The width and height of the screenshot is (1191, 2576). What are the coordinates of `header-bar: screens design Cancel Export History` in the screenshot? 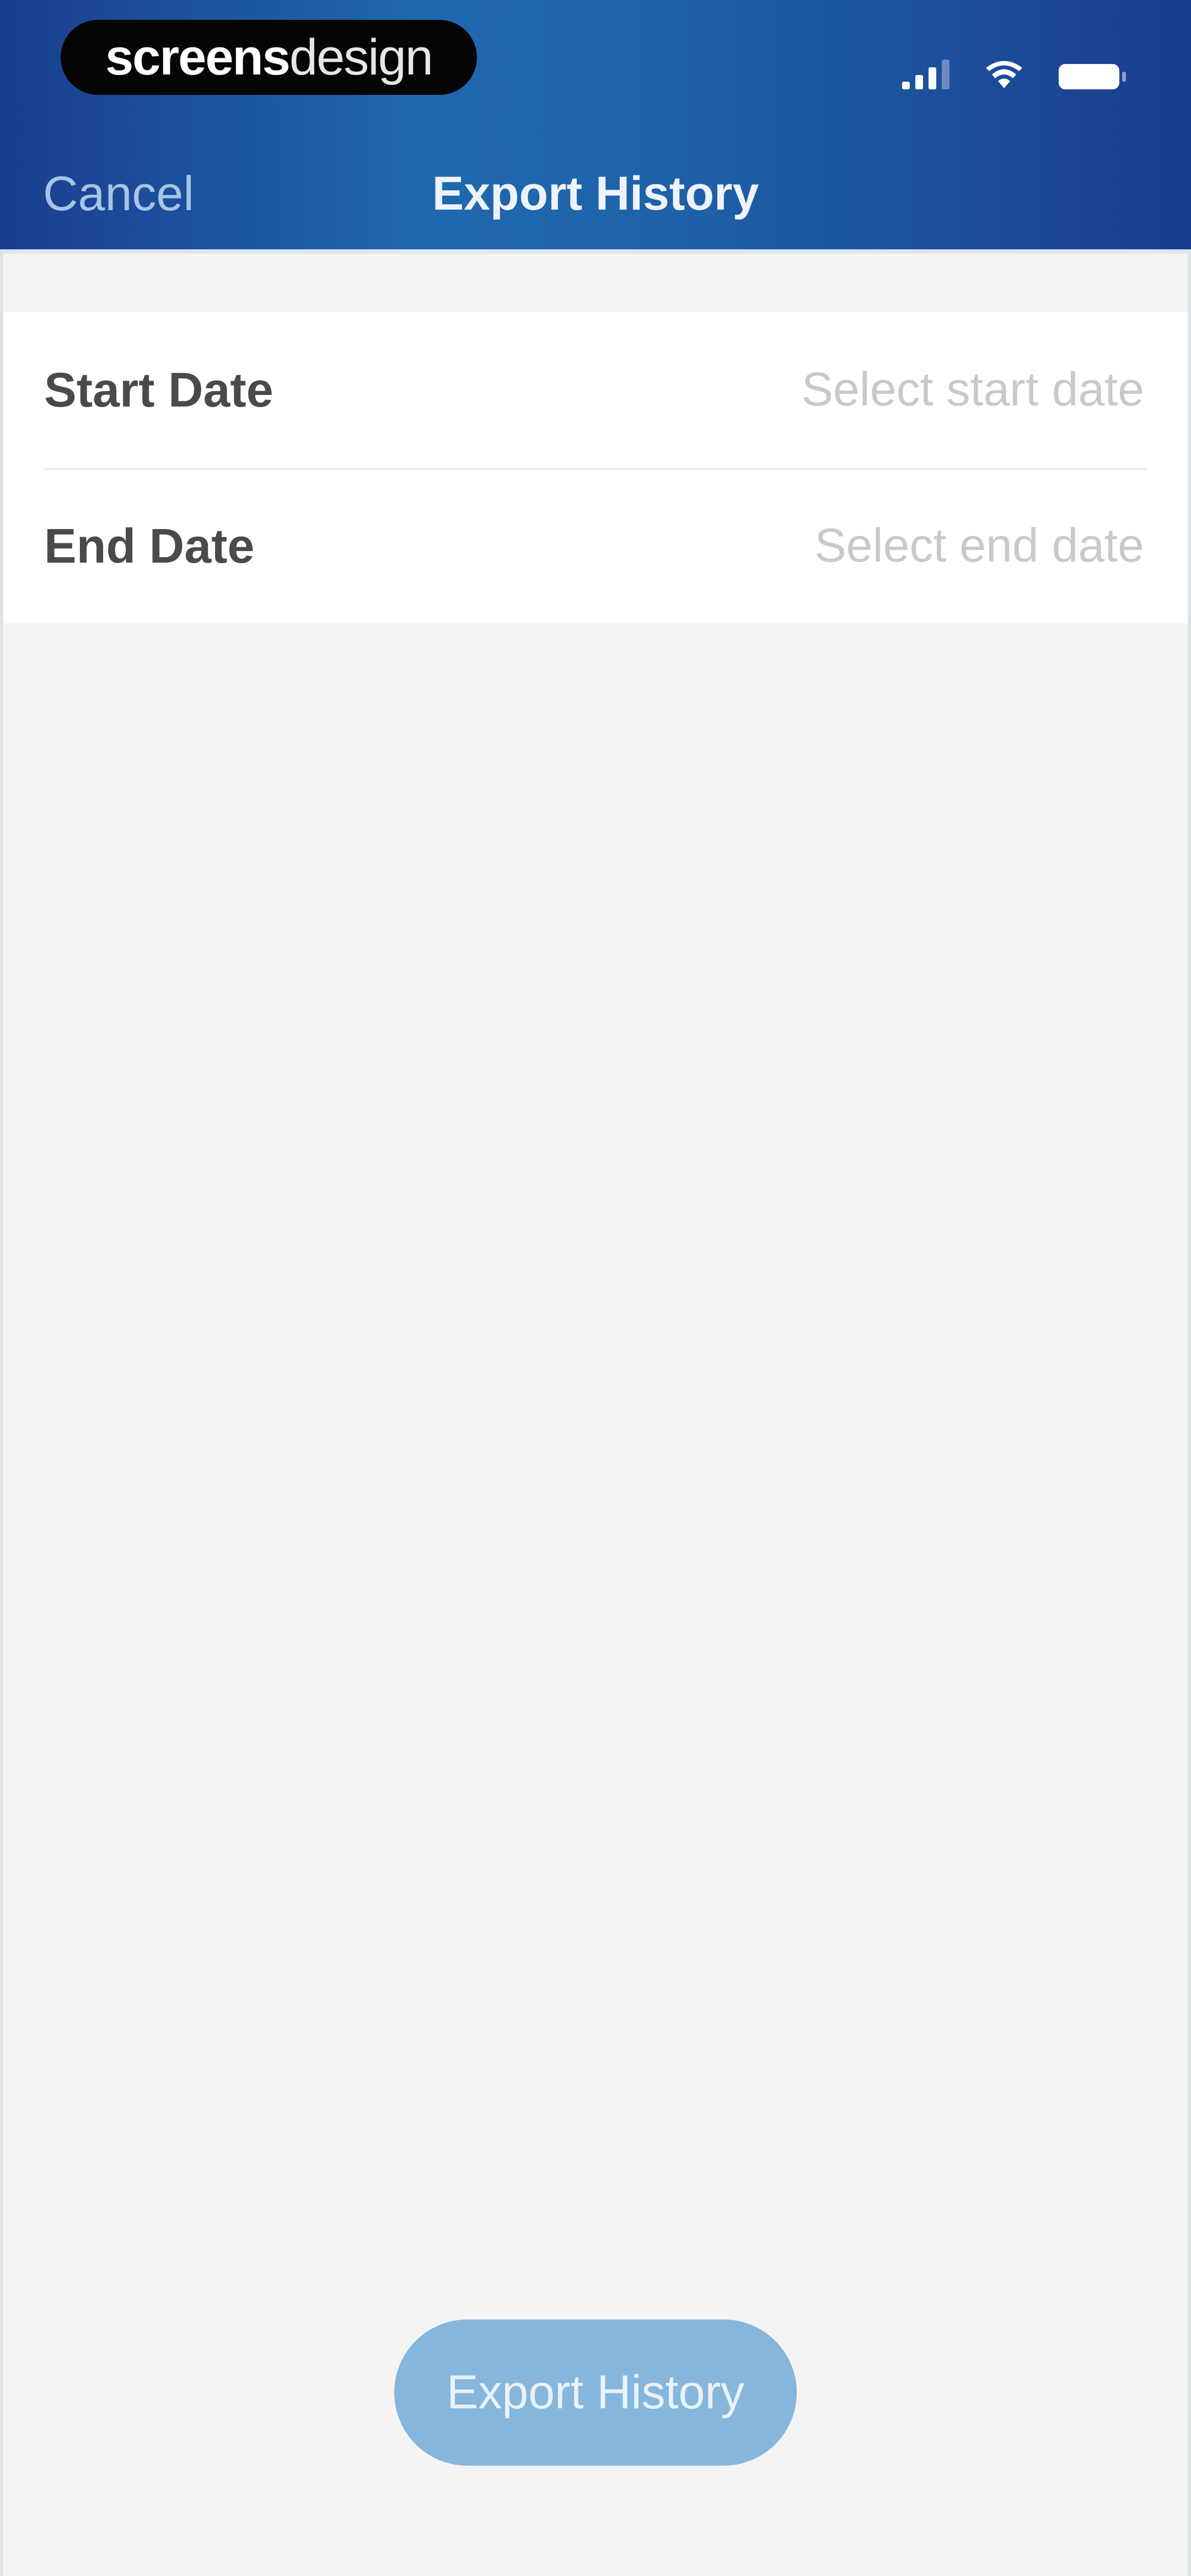 It's located at (595, 127).